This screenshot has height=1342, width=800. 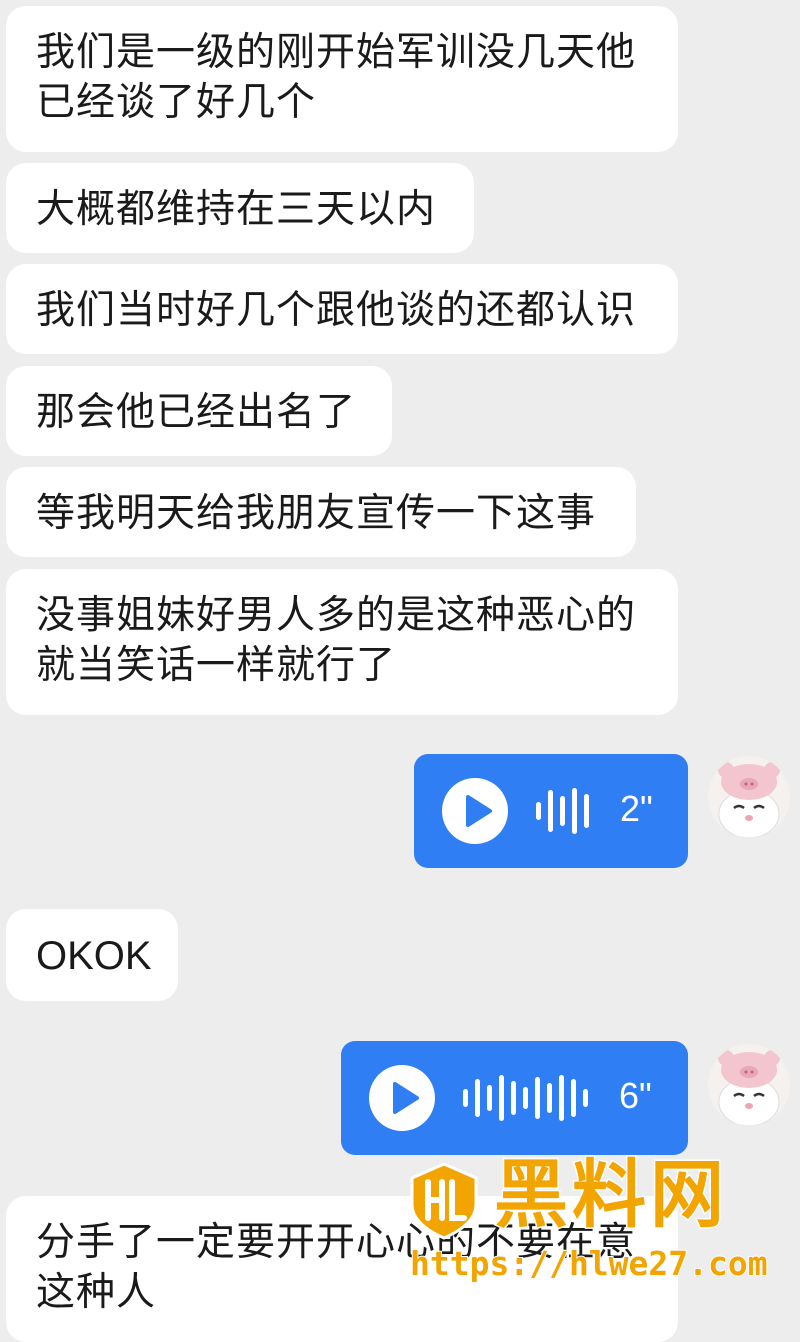 I want to click on voice-duration: 2", so click(x=636, y=808).